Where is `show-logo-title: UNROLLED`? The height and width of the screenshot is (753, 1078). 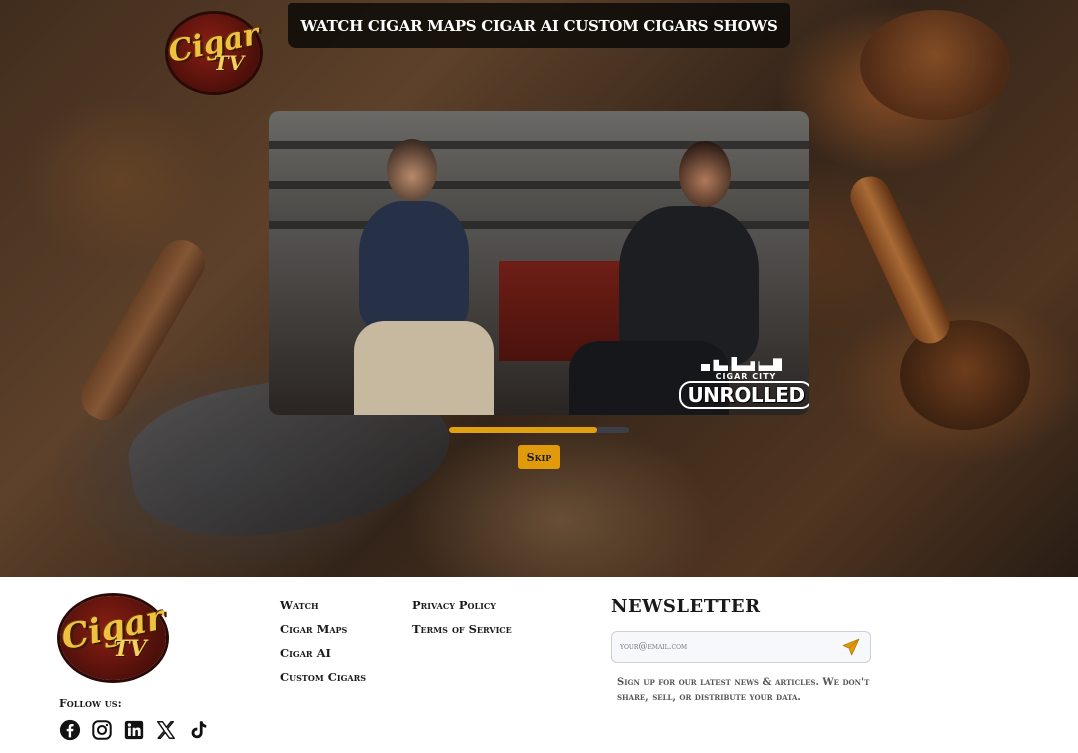 show-logo-title: UNROLLED is located at coordinates (744, 395).